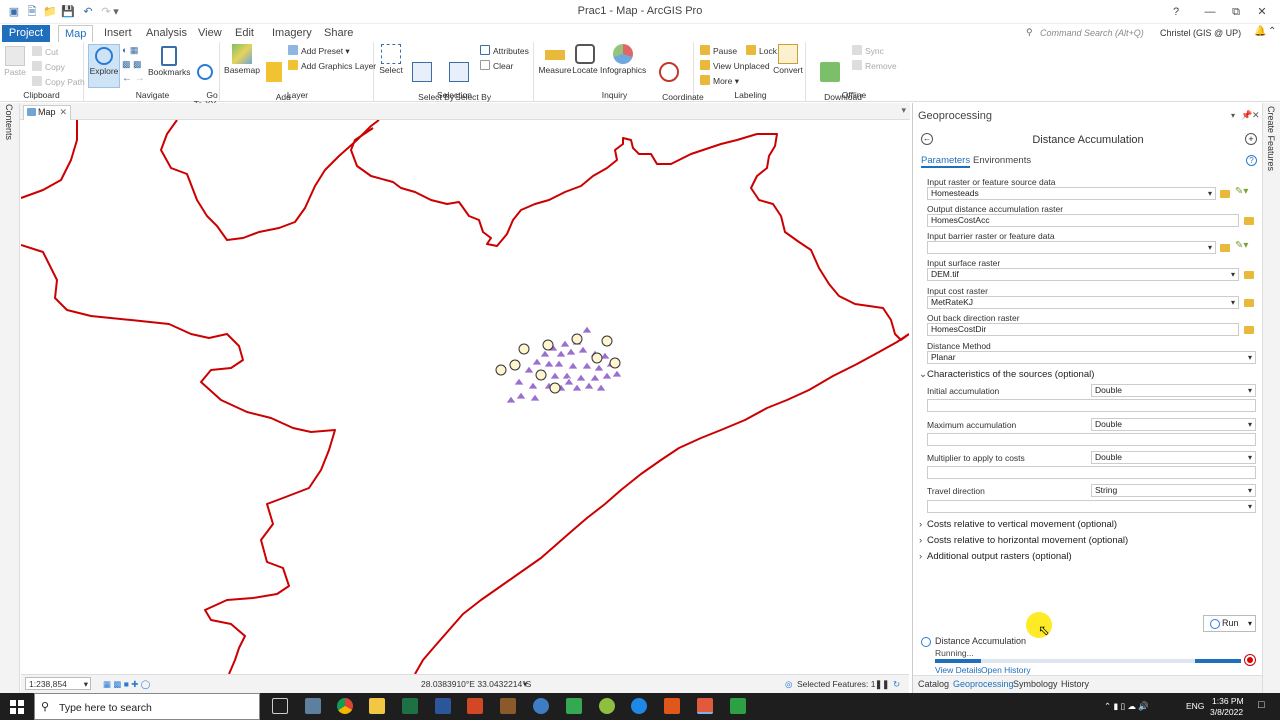 This screenshot has height=720, width=1280. Describe the element at coordinates (9, 122) in the screenshot. I see `contents-pane-tab: Contents` at that location.